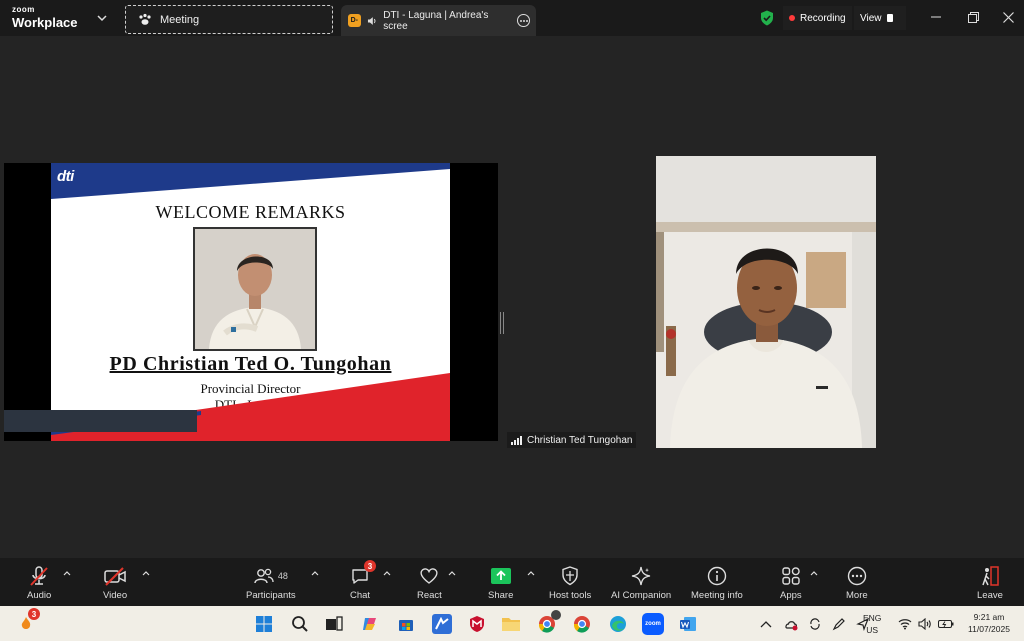 The height and width of the screenshot is (641, 1024). I want to click on restore-icon, so click(973, 17).